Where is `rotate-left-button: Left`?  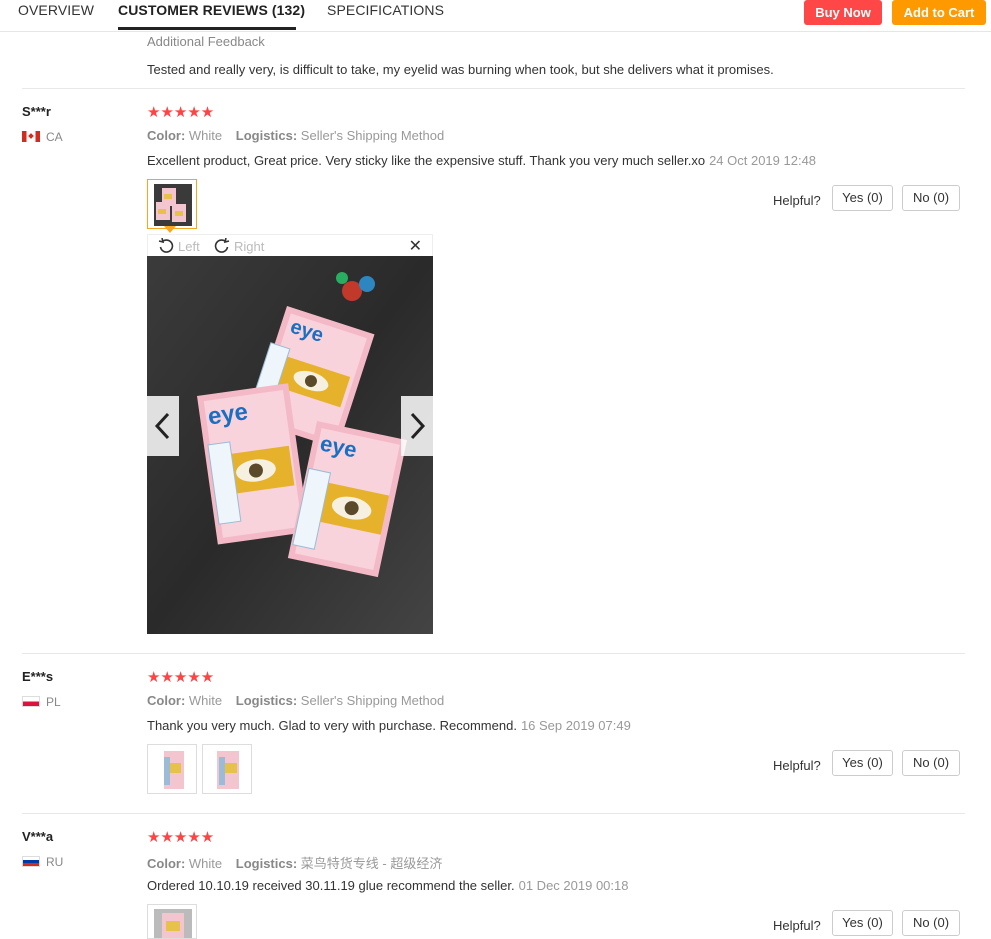 rotate-left-button: Left is located at coordinates (179, 245).